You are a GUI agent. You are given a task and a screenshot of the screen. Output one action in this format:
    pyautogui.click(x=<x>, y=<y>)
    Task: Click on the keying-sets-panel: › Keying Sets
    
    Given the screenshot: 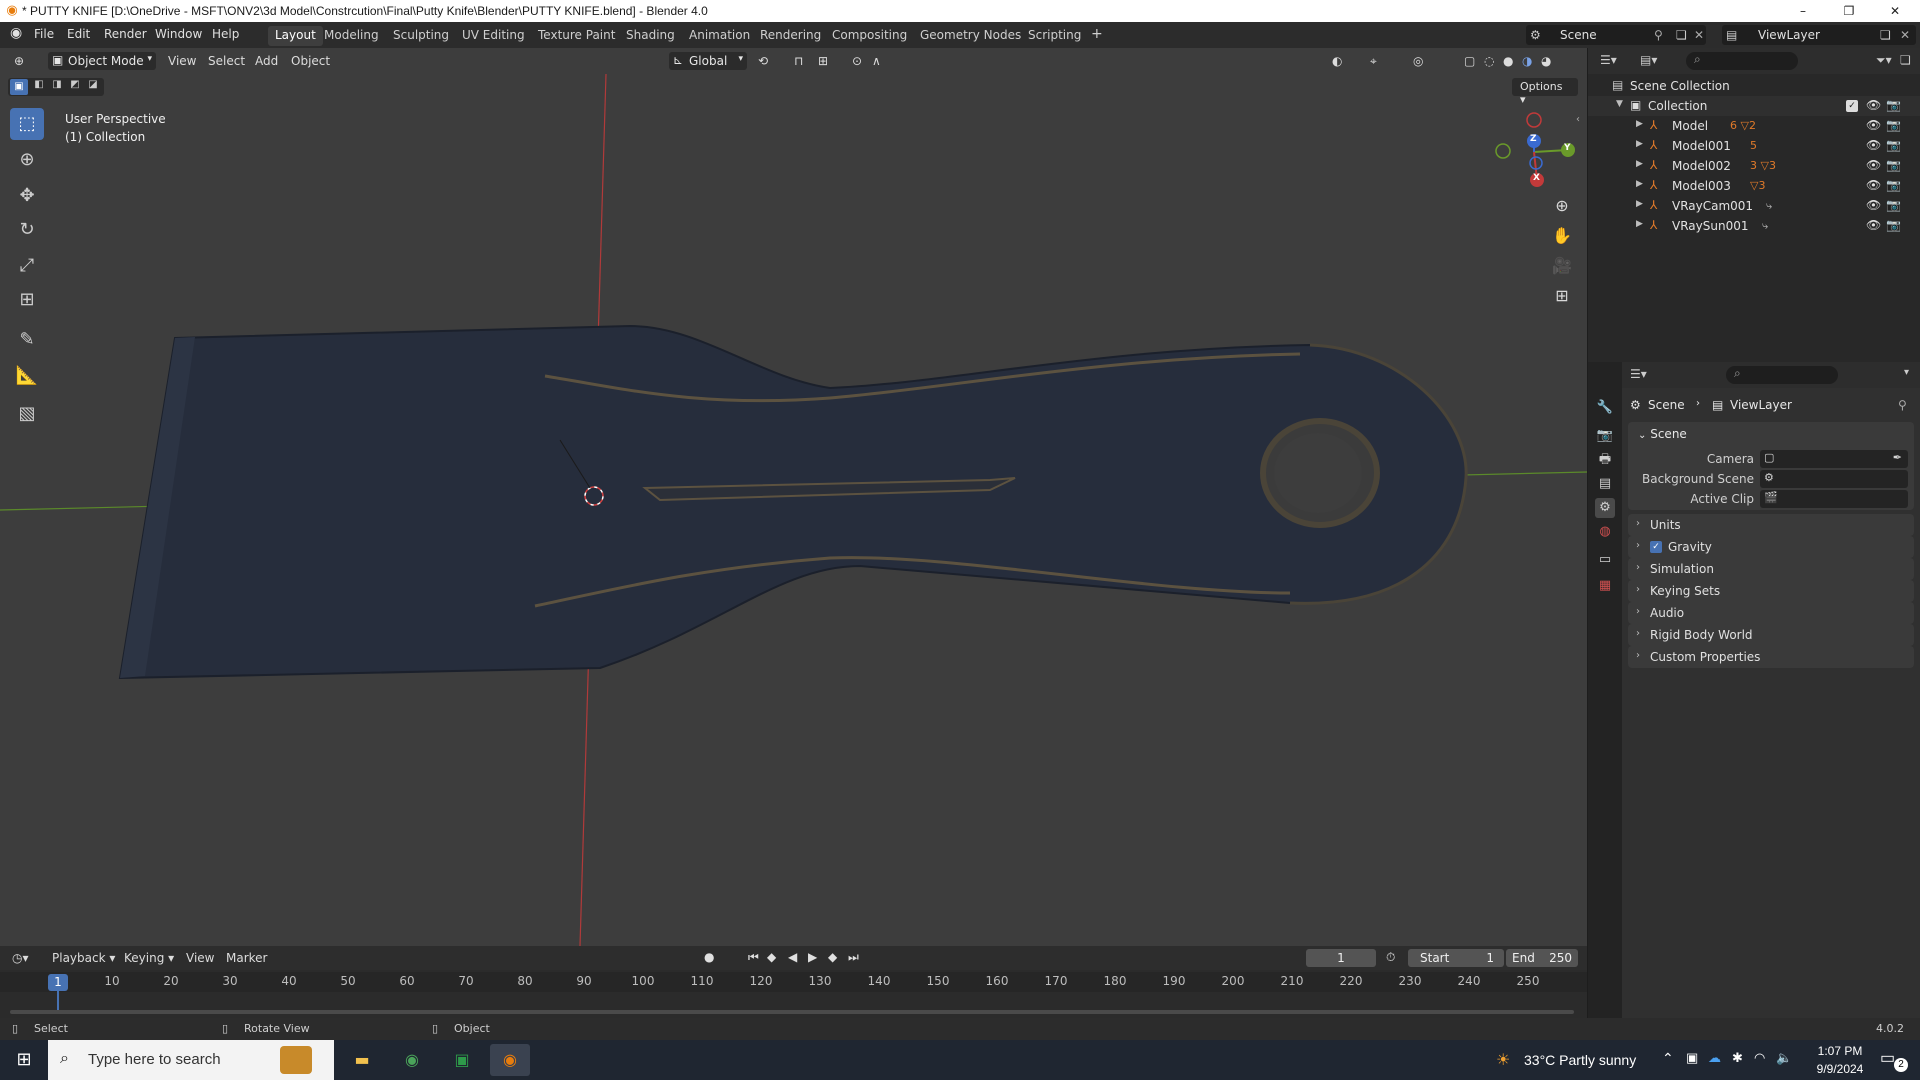 What is the action you would take?
    pyautogui.click(x=1771, y=591)
    